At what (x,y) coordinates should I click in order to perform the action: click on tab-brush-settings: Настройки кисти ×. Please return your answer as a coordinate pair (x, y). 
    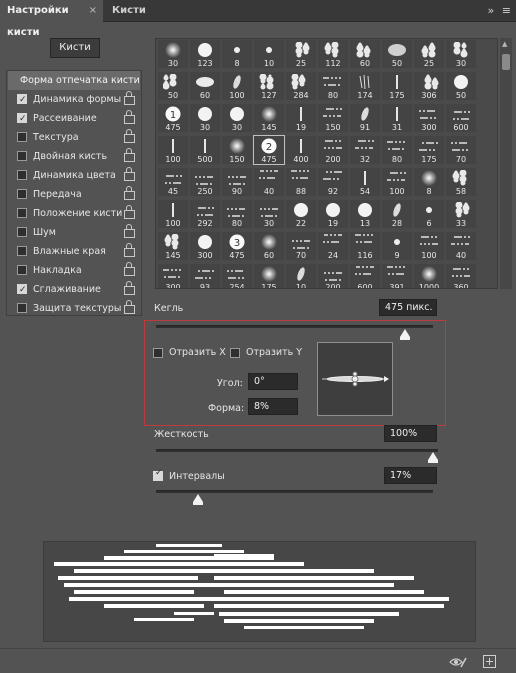
    Looking at the image, I should click on (51, 19).